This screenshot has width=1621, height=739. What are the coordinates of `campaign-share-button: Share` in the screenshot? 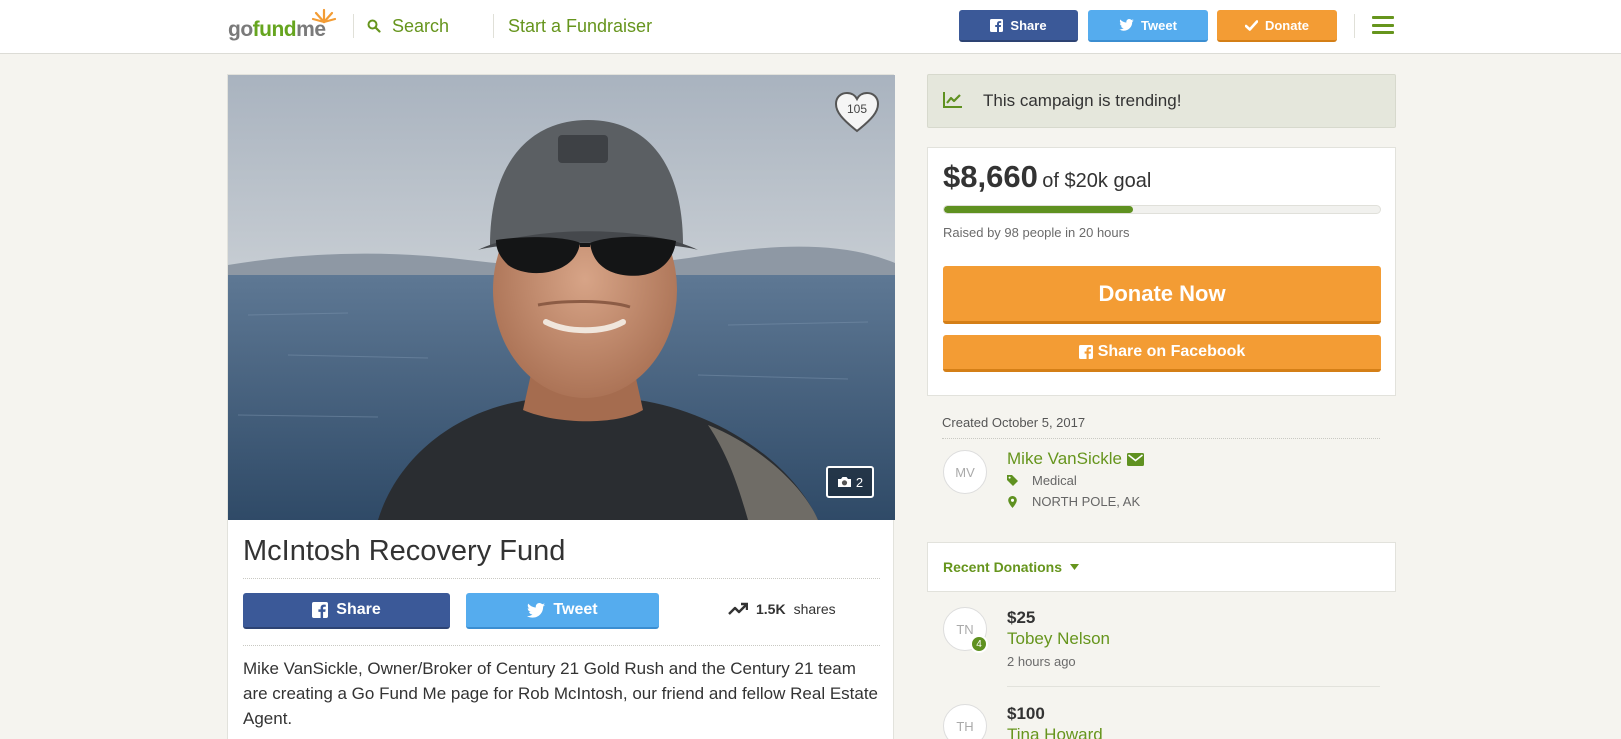 It's located at (346, 611).